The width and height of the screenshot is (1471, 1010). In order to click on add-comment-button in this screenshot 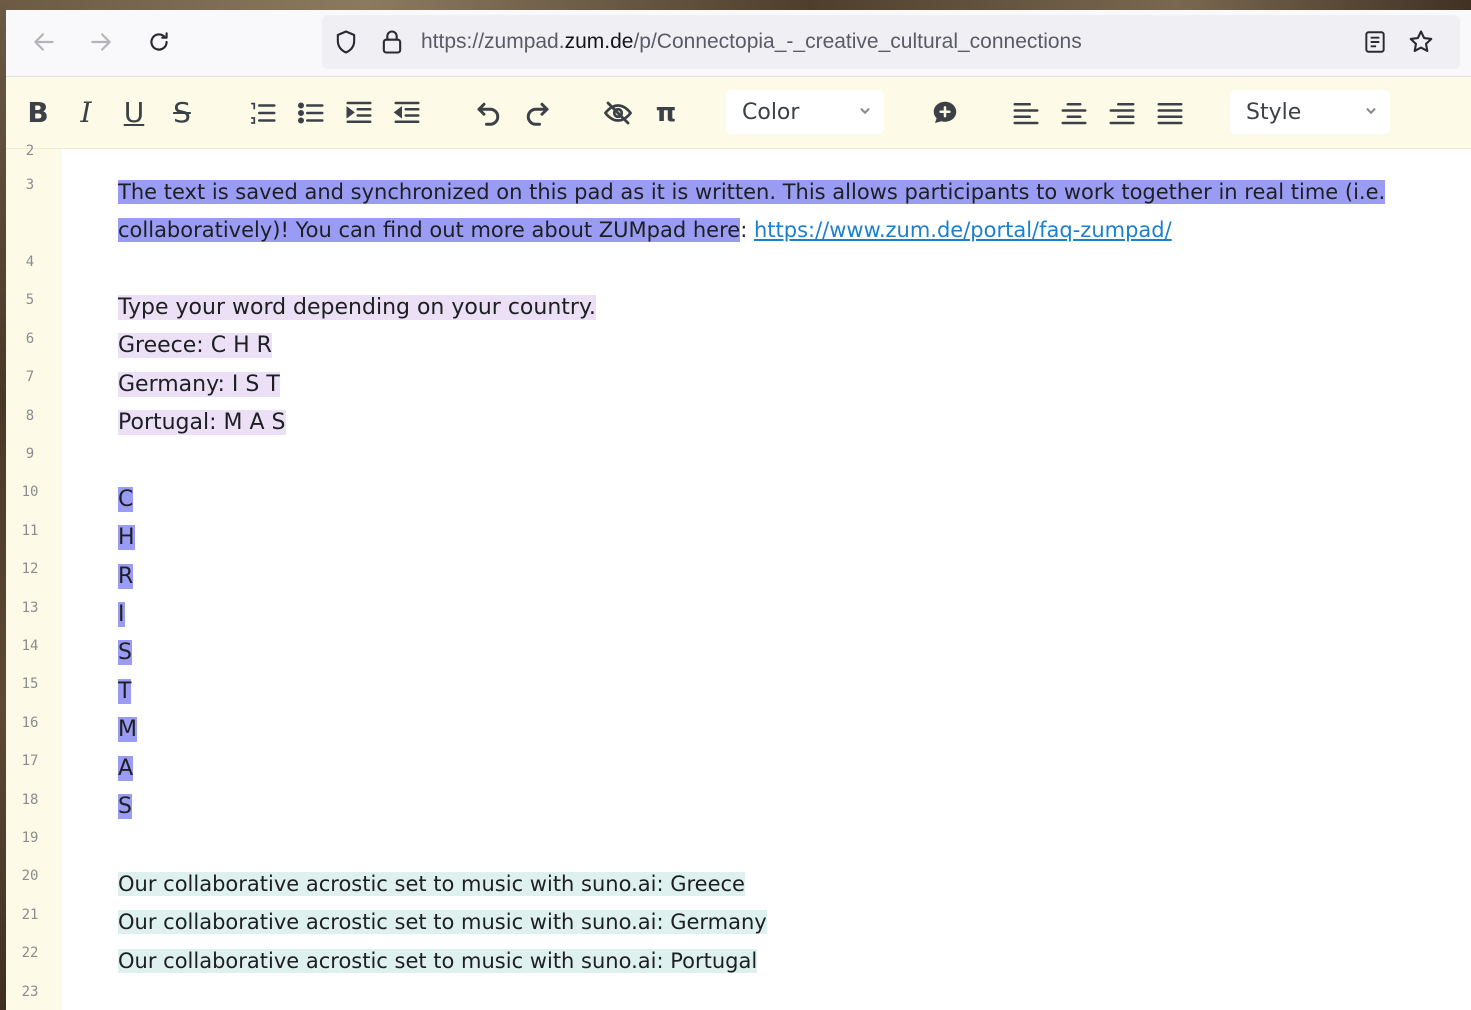, I will do `click(945, 113)`.